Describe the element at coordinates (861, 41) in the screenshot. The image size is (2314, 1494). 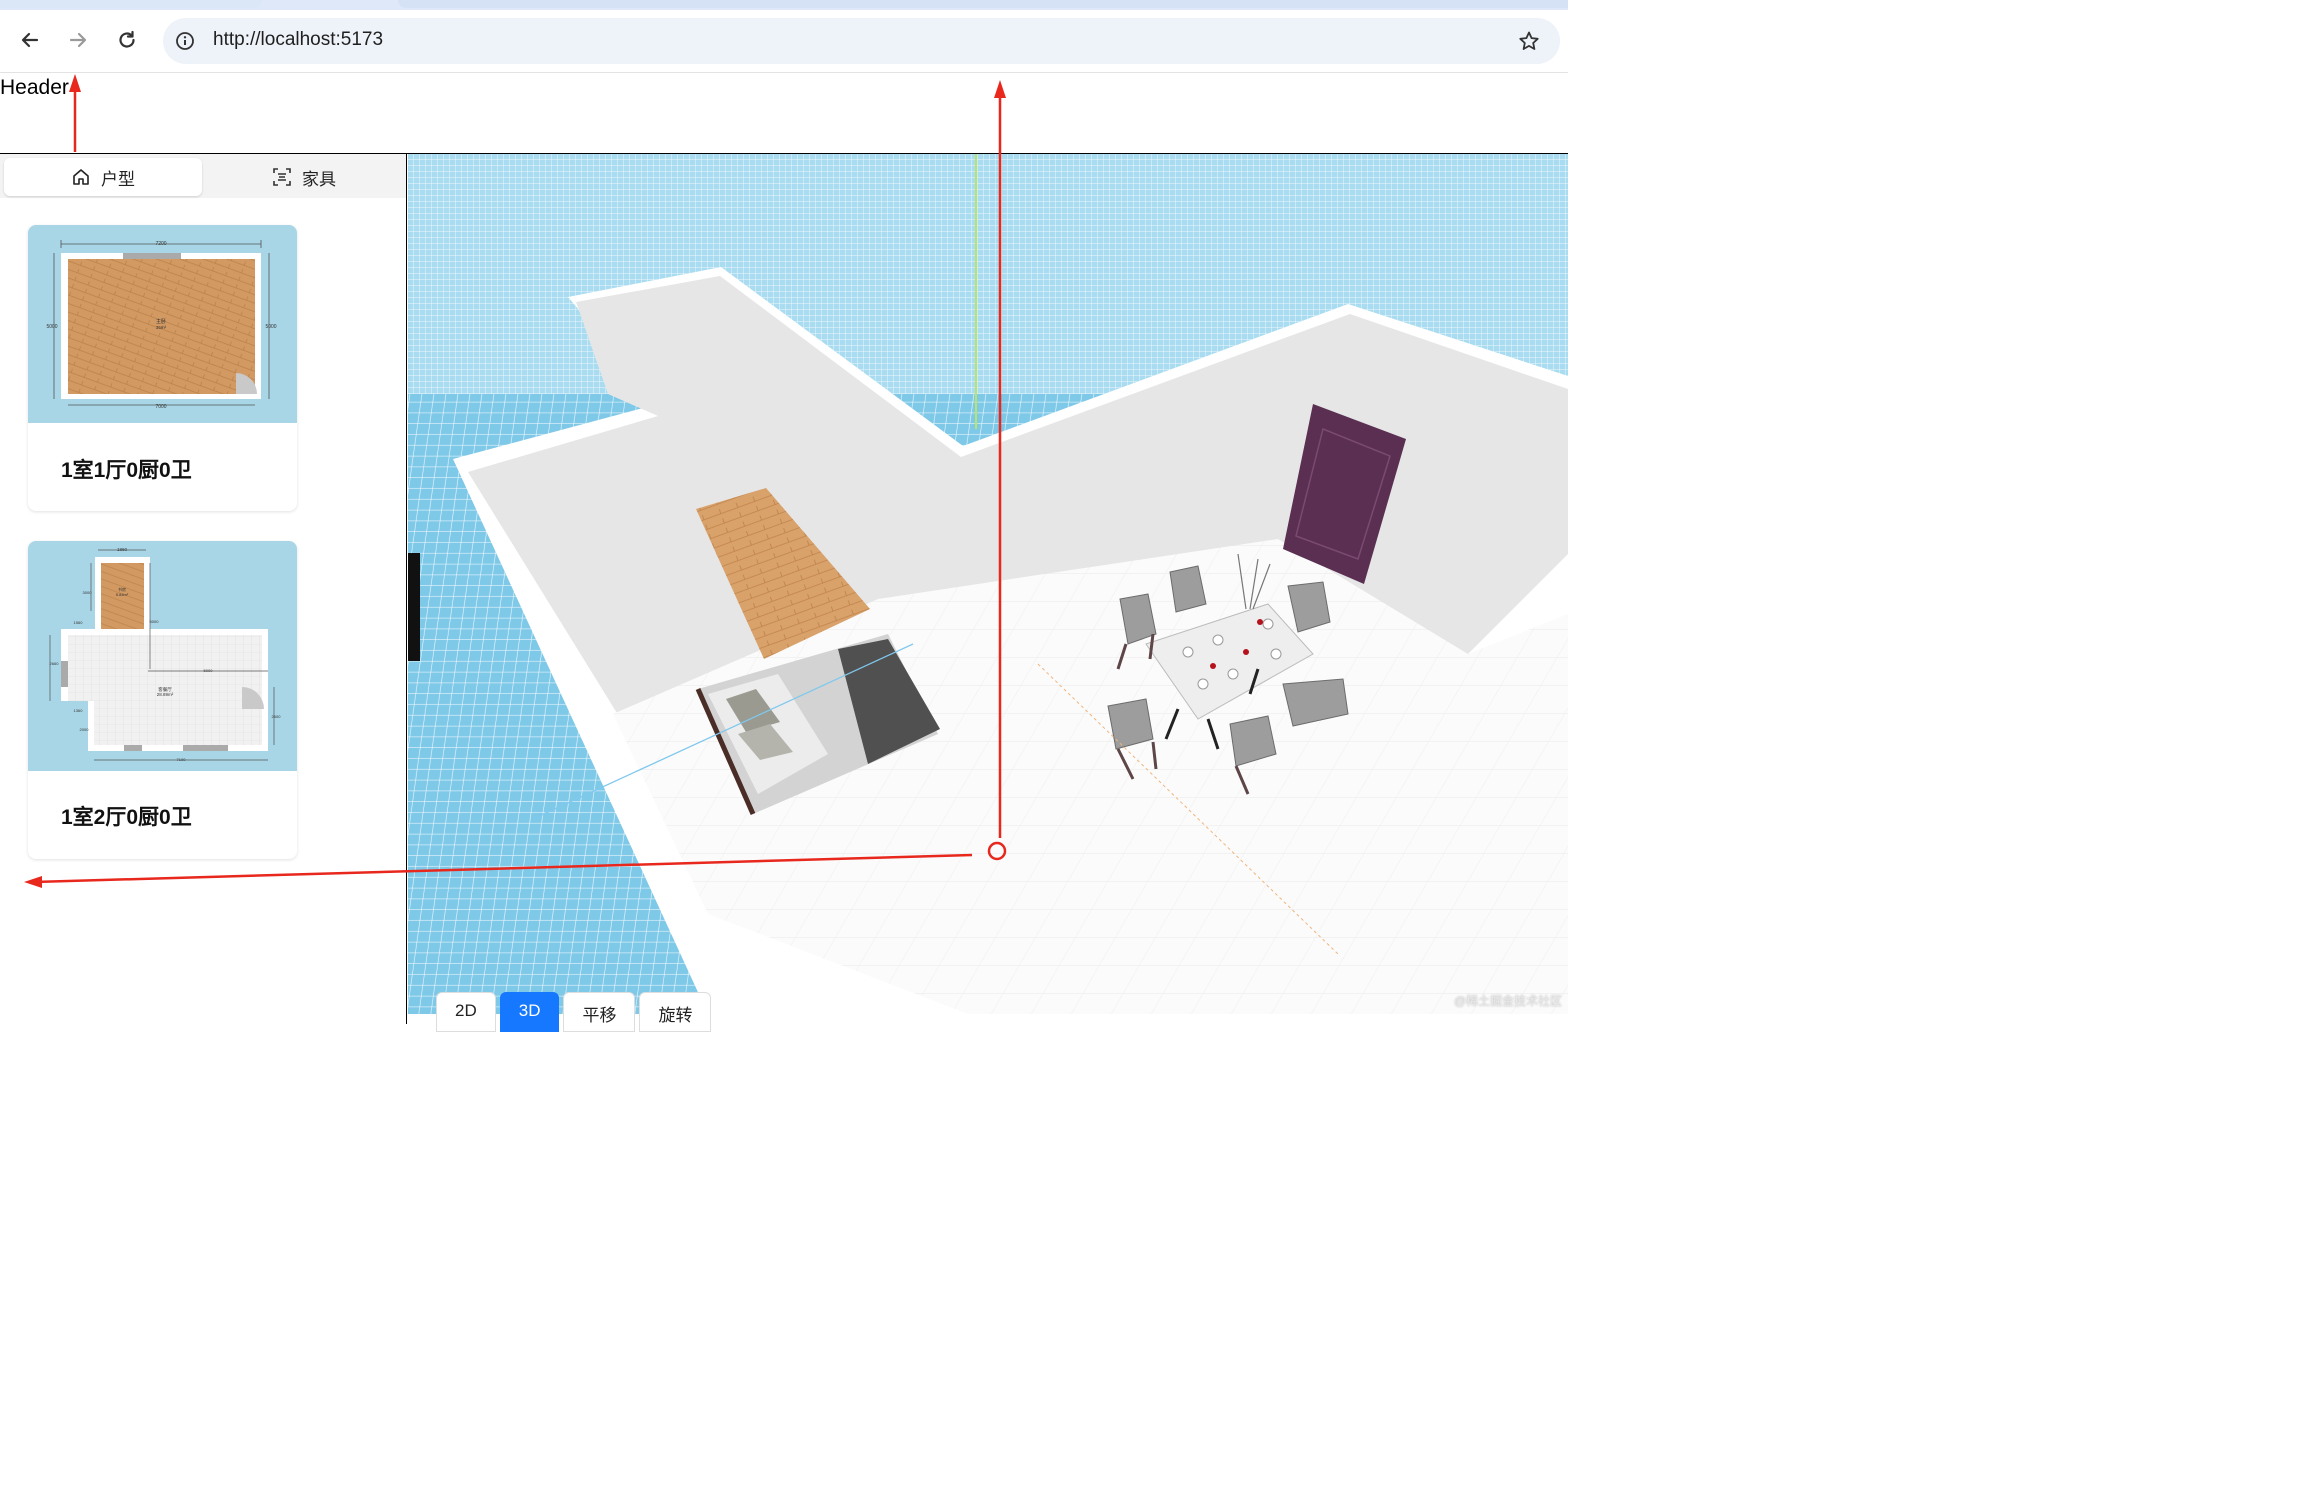
I see `address-bar: http://localhost:5173` at that location.